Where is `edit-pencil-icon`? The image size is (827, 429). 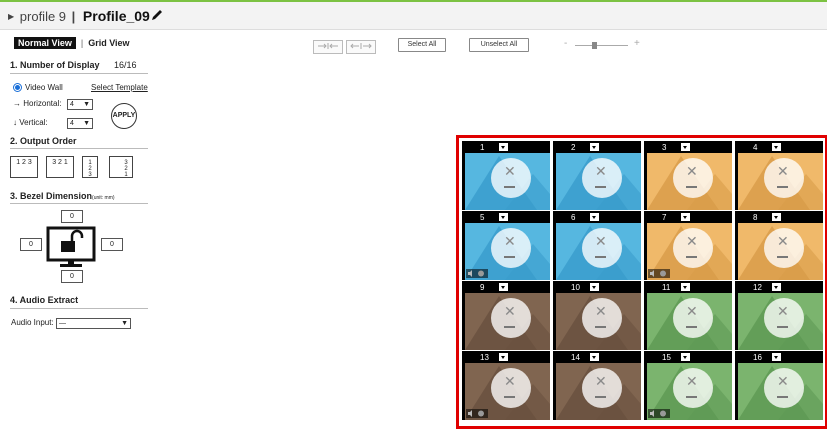 edit-pencil-icon is located at coordinates (157, 15).